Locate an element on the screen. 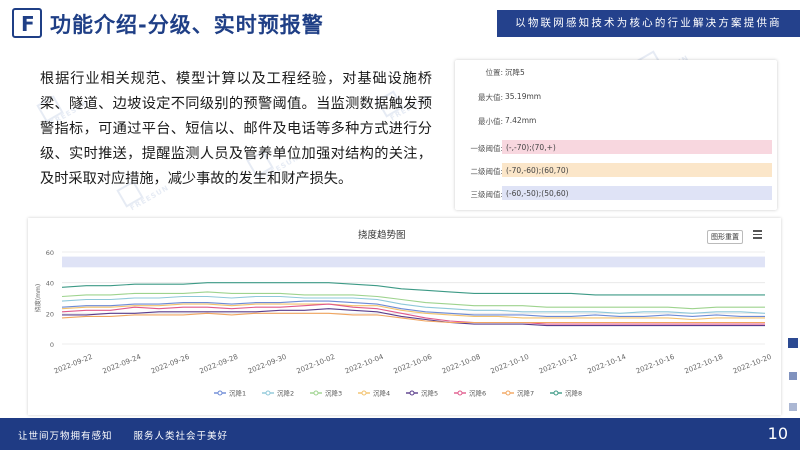 This screenshot has height=450, width=800. threshold-band: (-,-70);(70,+) is located at coordinates (637, 147).